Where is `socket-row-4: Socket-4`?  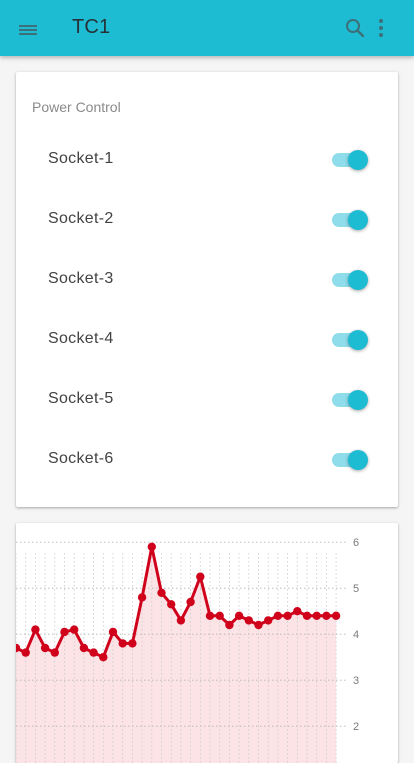
socket-row-4: Socket-4 is located at coordinates (207, 340).